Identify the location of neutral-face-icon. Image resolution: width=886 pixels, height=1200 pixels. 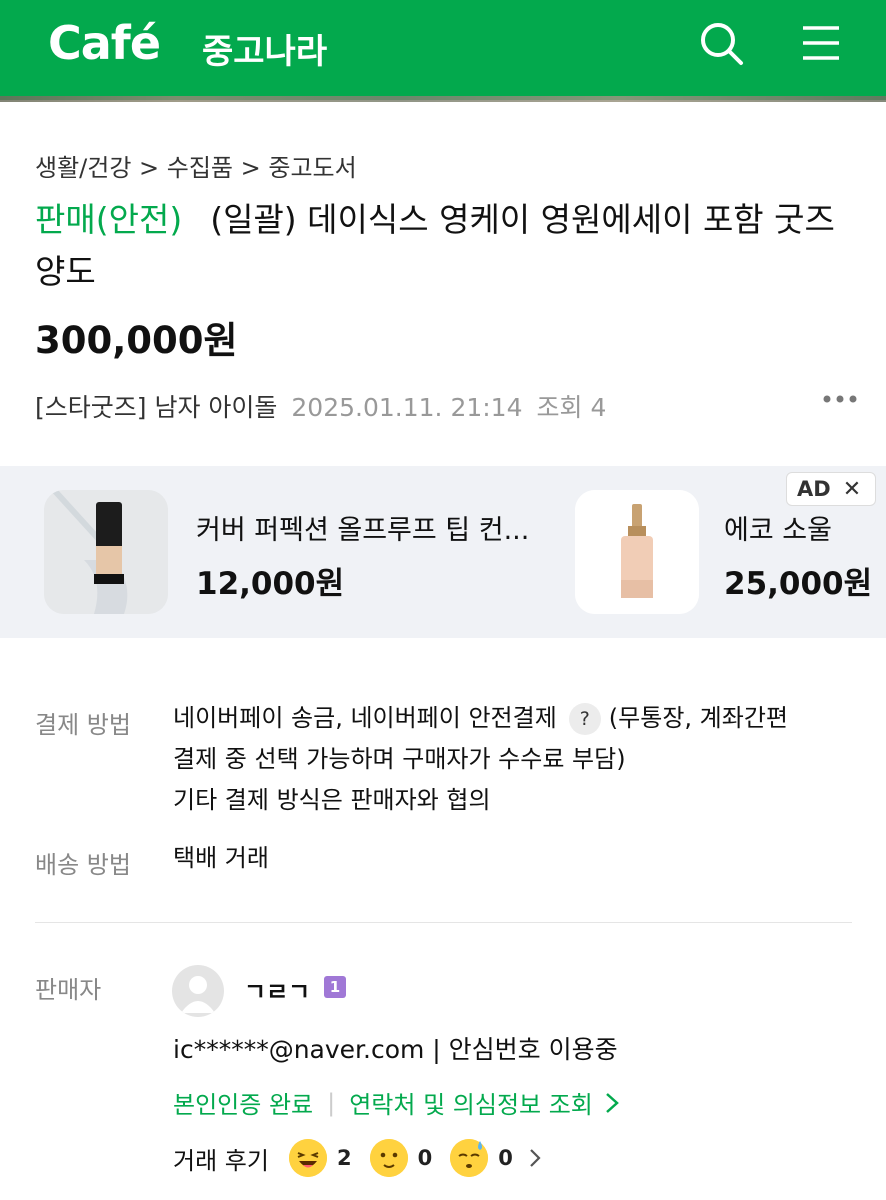
(388, 1158).